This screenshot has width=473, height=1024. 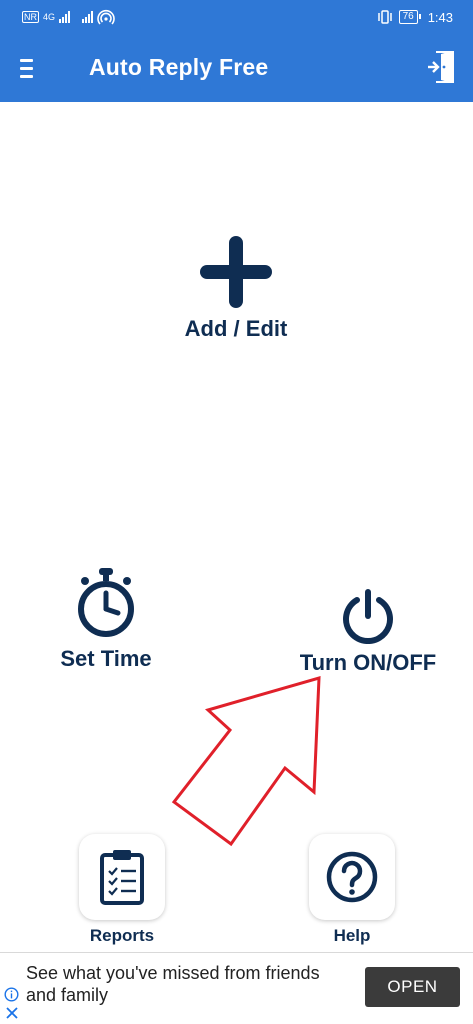 I want to click on help-tile, so click(x=352, y=877).